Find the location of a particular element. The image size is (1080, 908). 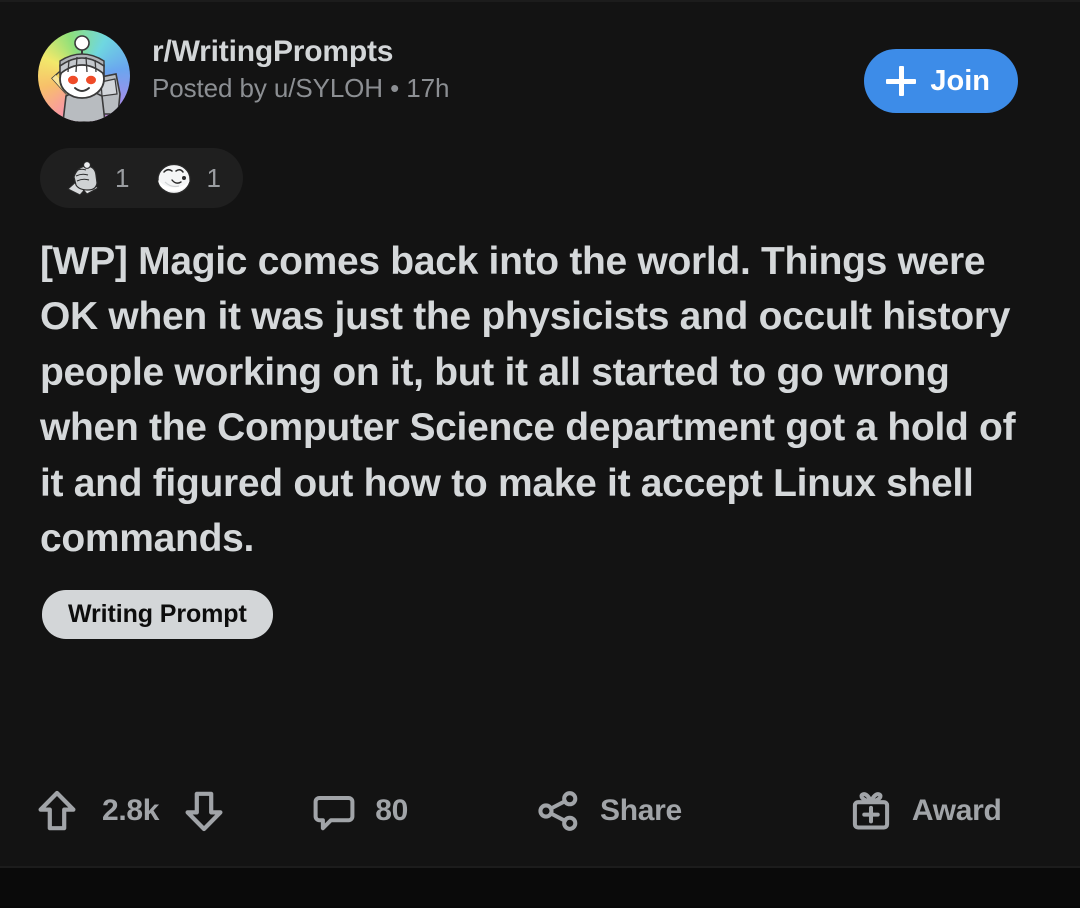

awards-row: 1 1 is located at coordinates (141, 178).